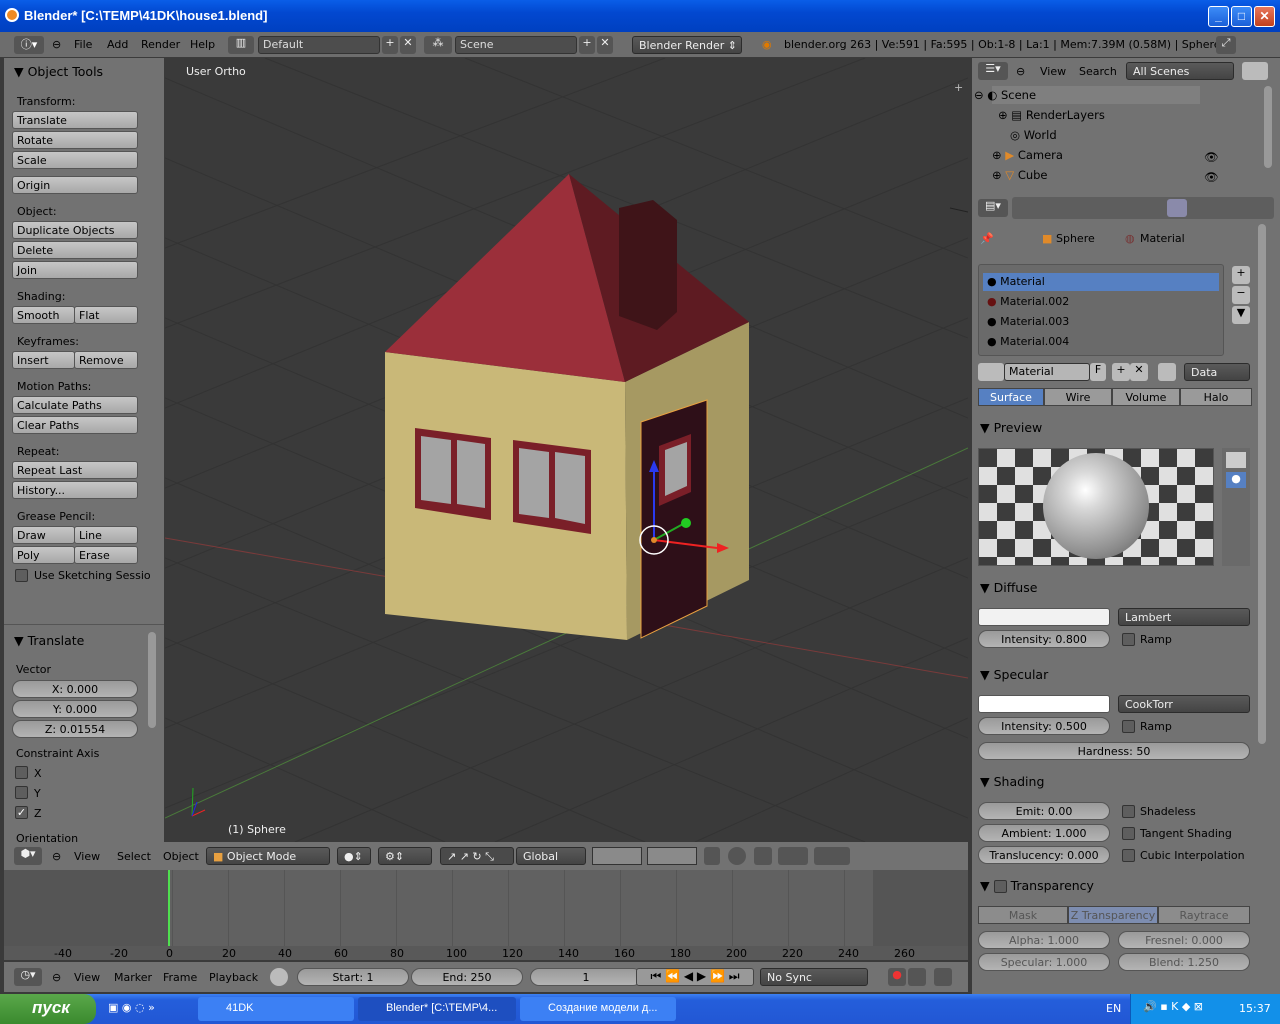  I want to click on menu-add: Add, so click(117, 44).